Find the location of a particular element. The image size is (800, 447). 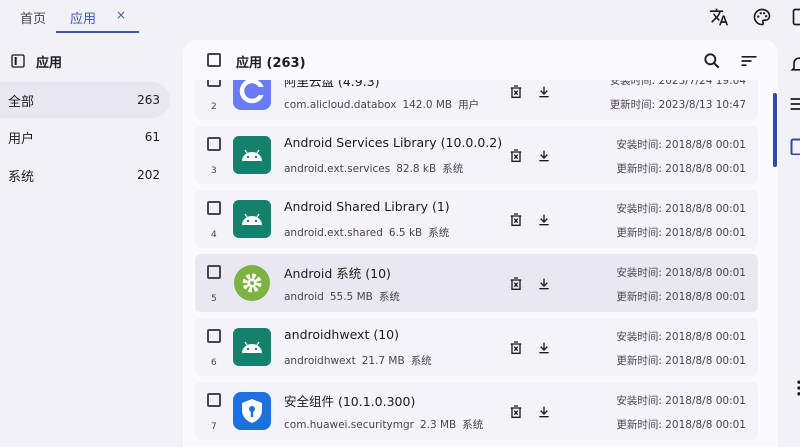

app-name: 阿里云盘 (4.9.3) is located at coordinates (332, 84).